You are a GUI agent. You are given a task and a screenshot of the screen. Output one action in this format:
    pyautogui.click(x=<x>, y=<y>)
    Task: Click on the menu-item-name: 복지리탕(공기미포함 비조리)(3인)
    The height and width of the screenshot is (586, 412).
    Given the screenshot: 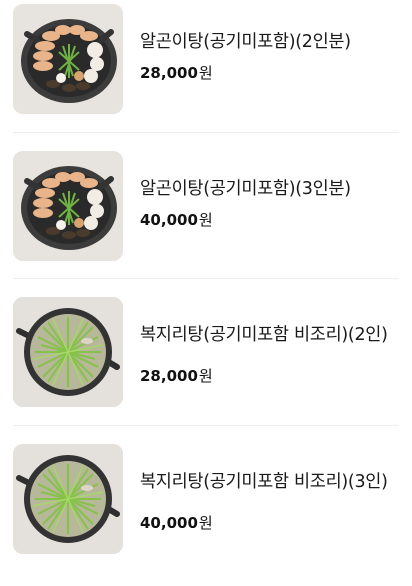 What is the action you would take?
    pyautogui.click(x=264, y=482)
    